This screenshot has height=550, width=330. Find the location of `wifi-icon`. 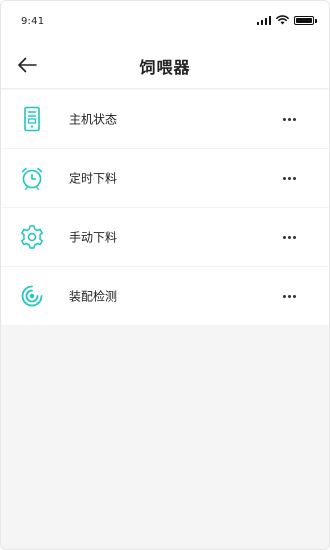

wifi-icon is located at coordinates (282, 20).